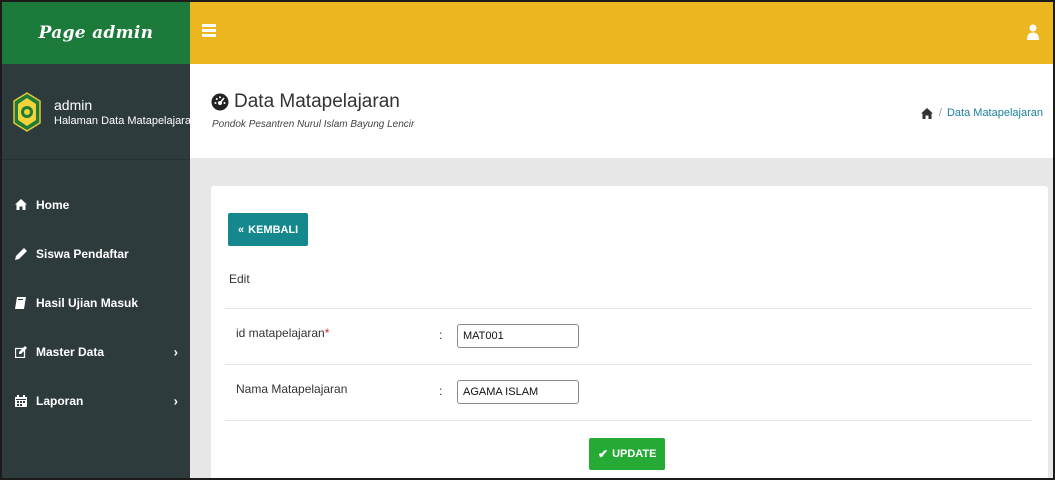  I want to click on user-subtitle: Halaman Data Matapelajaran, so click(122, 120).